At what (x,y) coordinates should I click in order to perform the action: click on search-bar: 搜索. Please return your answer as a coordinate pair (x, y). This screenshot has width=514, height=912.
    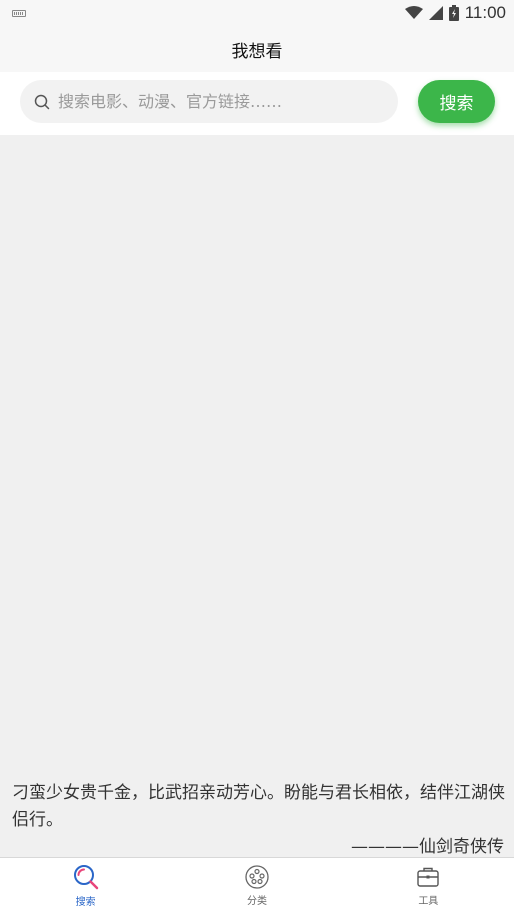
    Looking at the image, I should click on (257, 103).